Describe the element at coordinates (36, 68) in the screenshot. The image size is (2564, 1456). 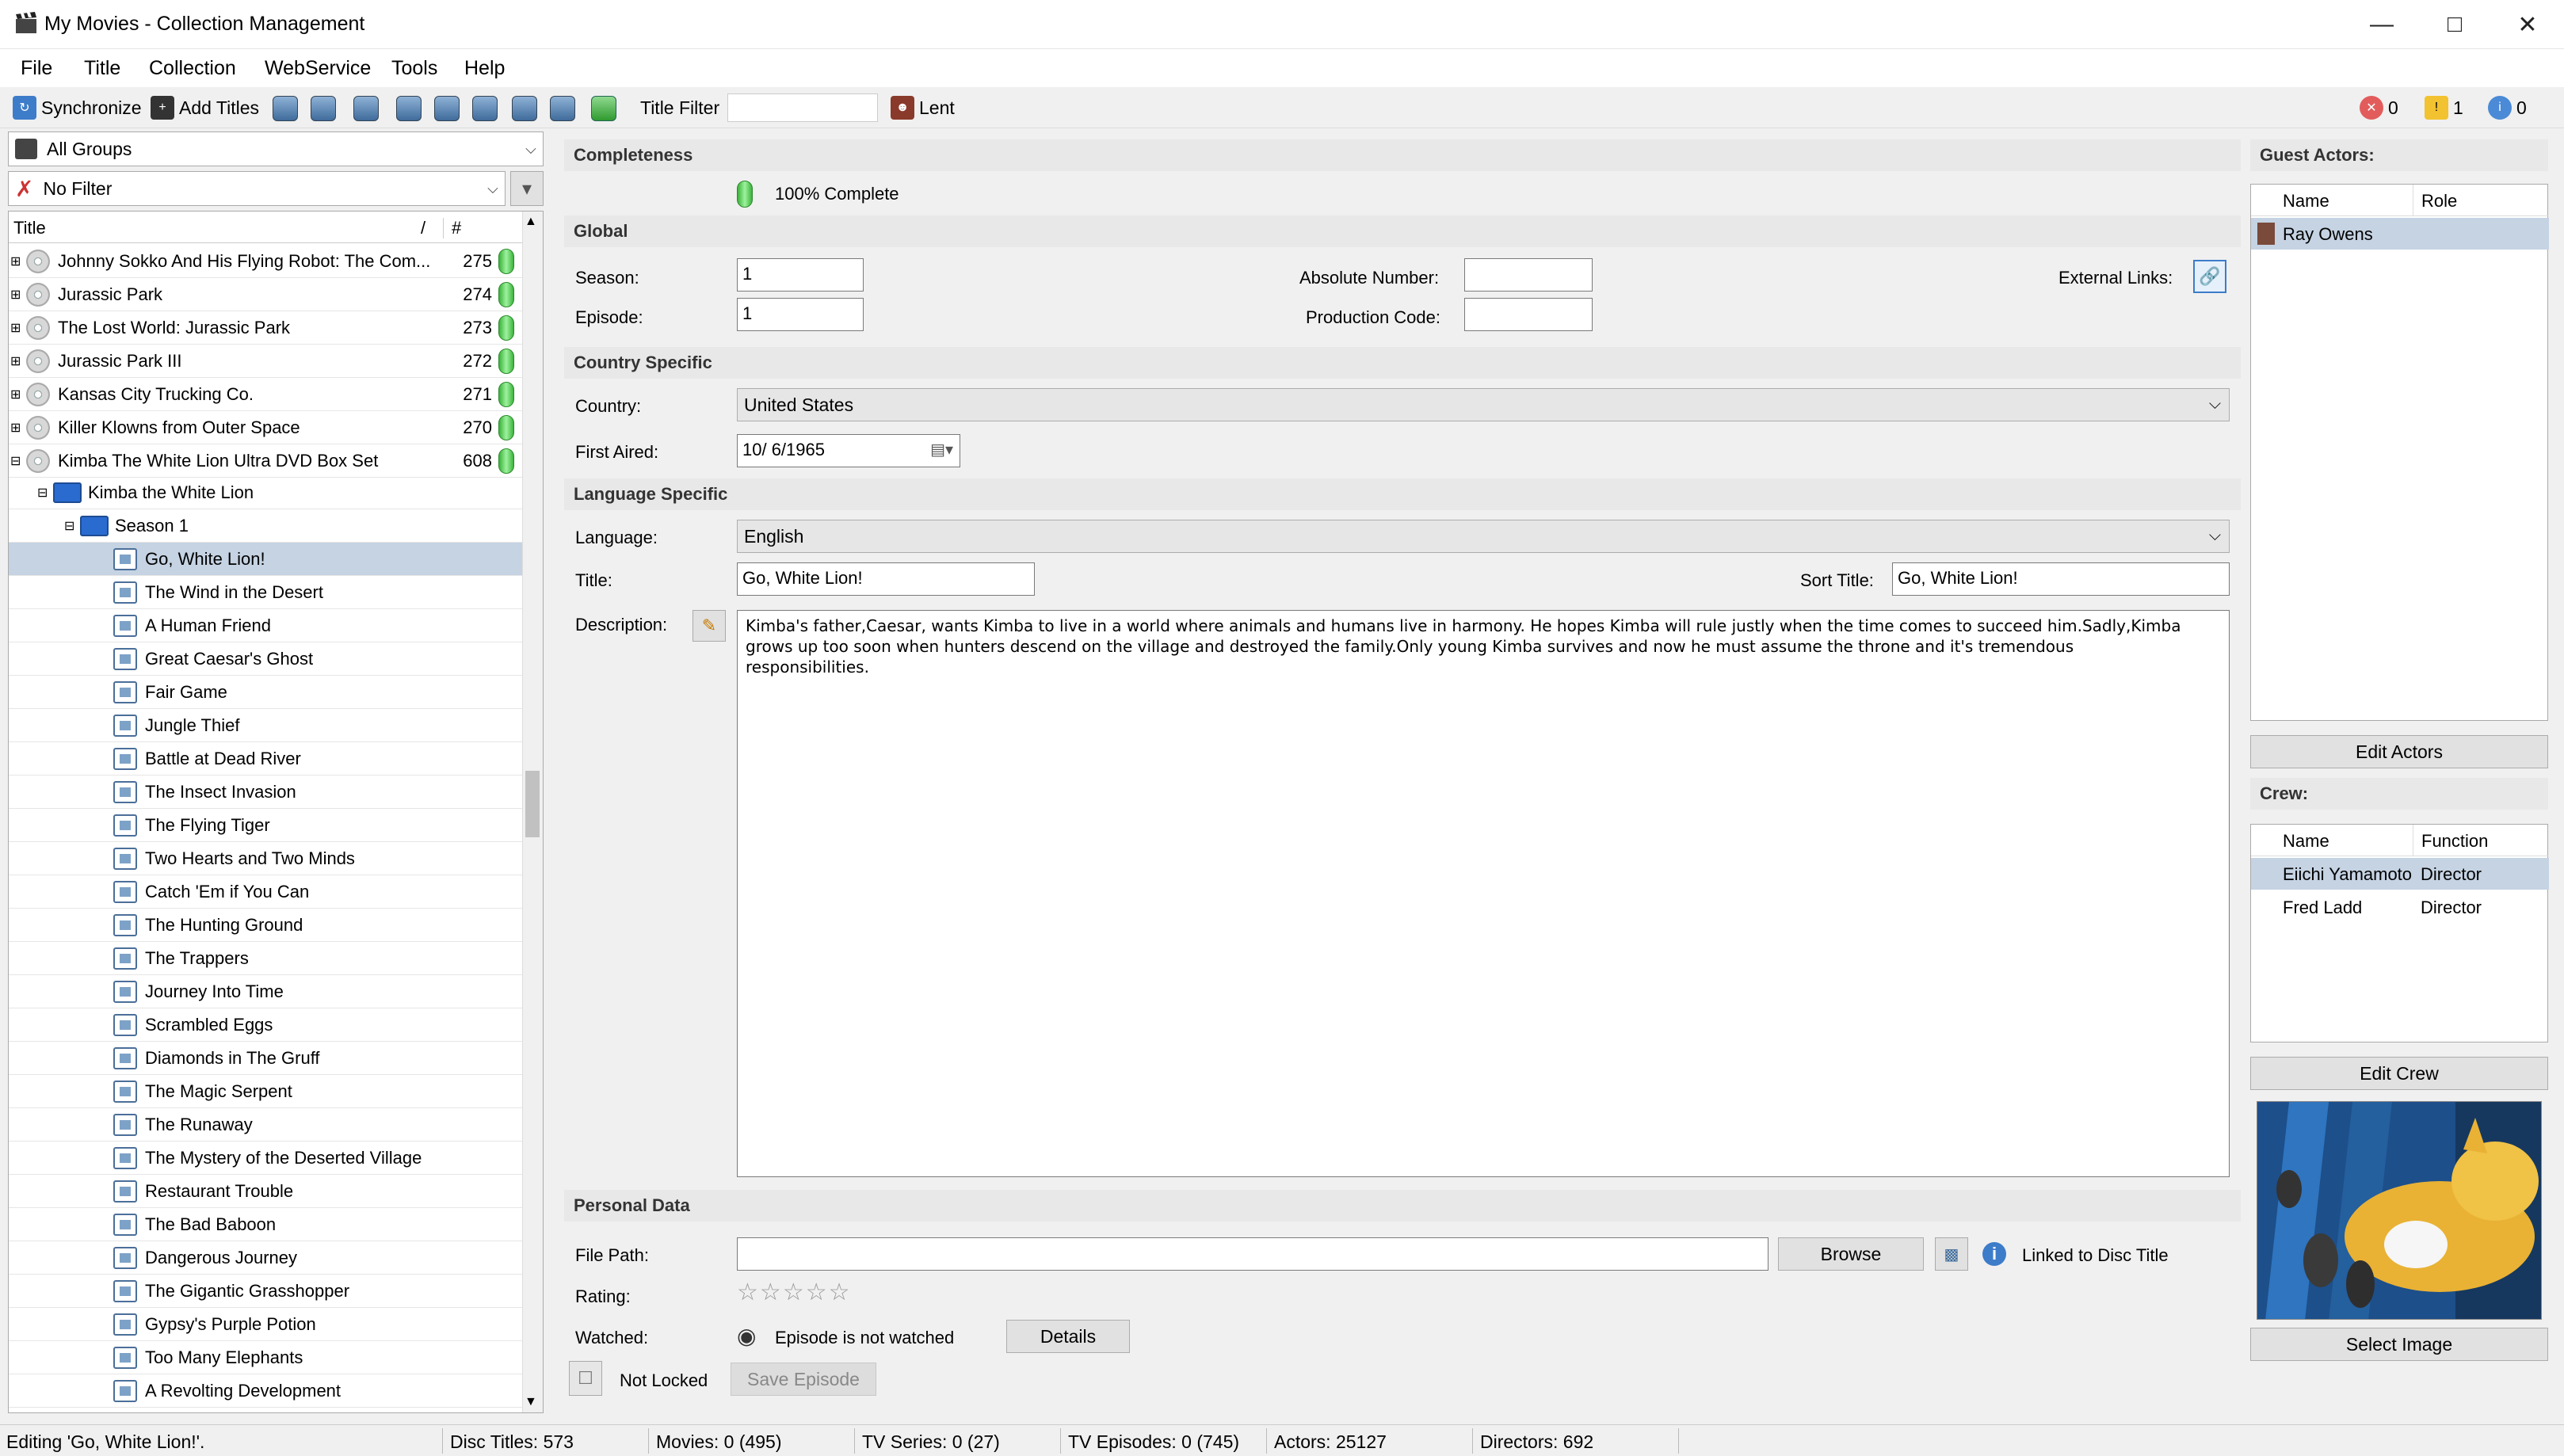
I see `menu-file: File` at that location.